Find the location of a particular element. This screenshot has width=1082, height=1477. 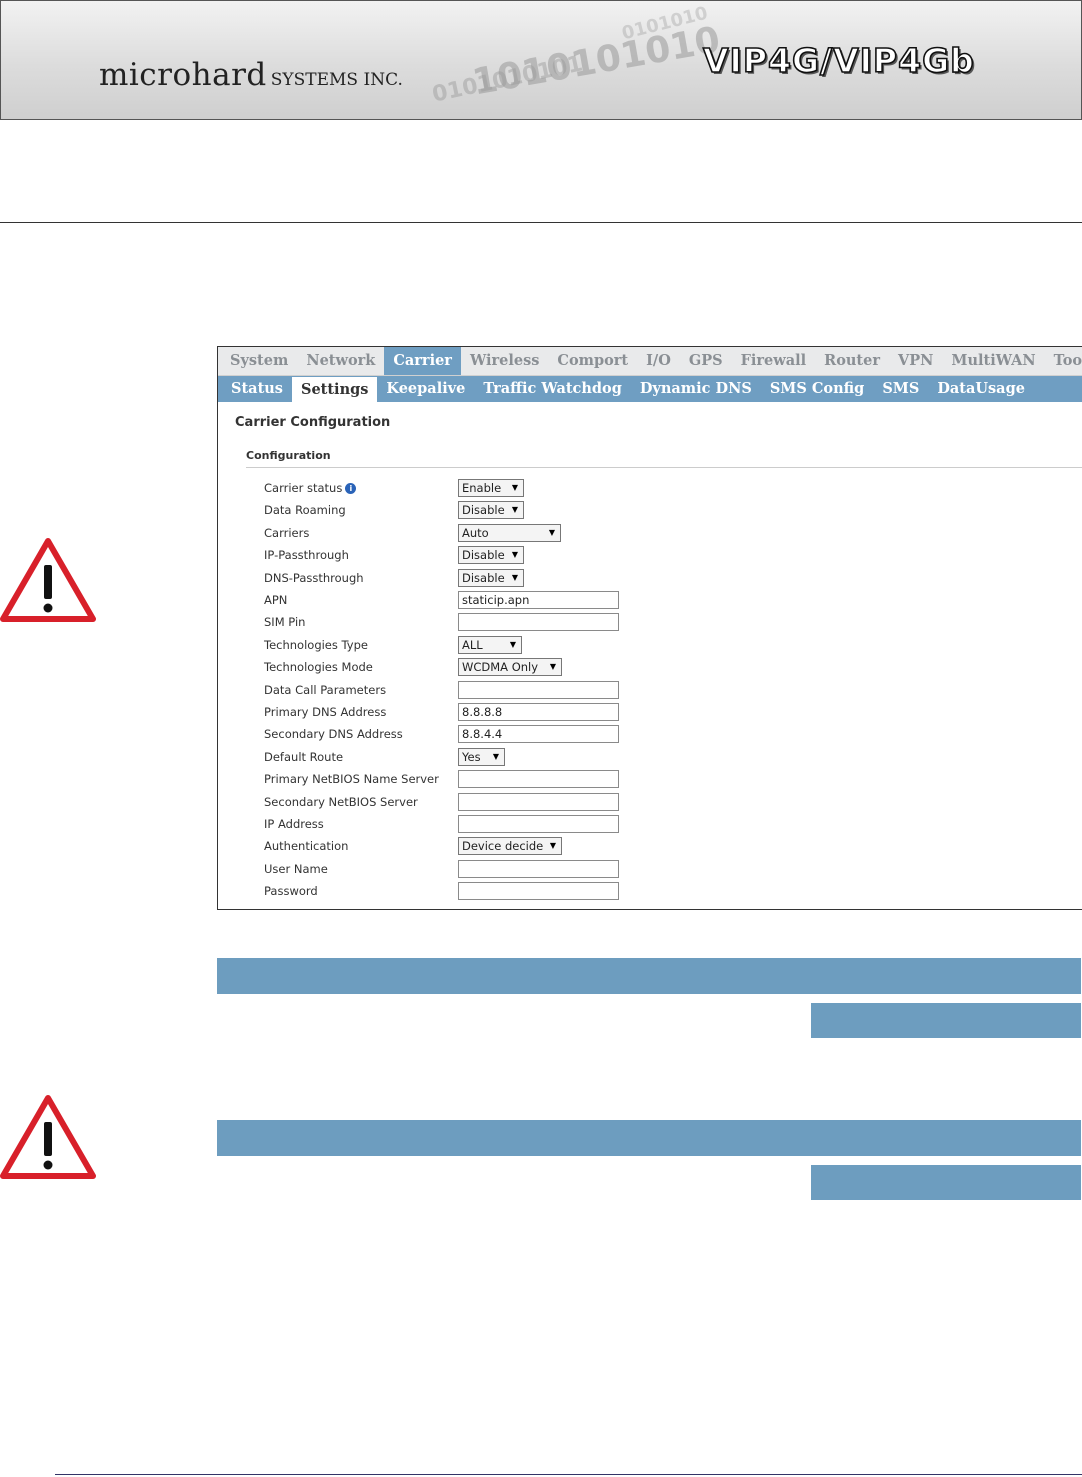

form-row-primary-netbios-name-server: Primary NetBIOS Name Server is located at coordinates (464, 780).